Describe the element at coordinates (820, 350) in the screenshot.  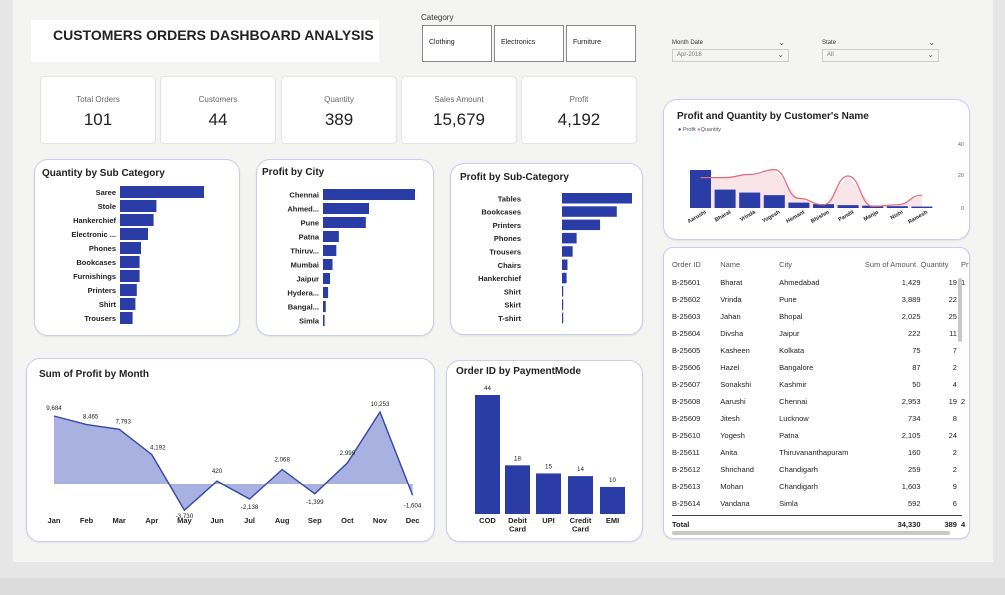
I see `table-row: B-25605 Kasheen Kolkata 75 7` at that location.